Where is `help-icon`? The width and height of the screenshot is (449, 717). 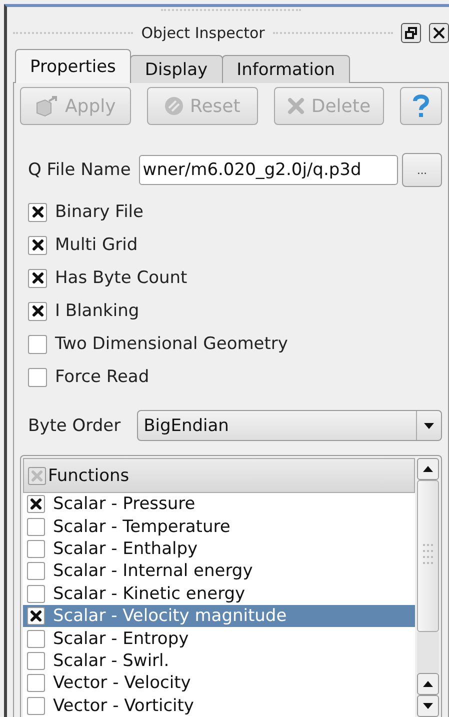 help-icon is located at coordinates (421, 106).